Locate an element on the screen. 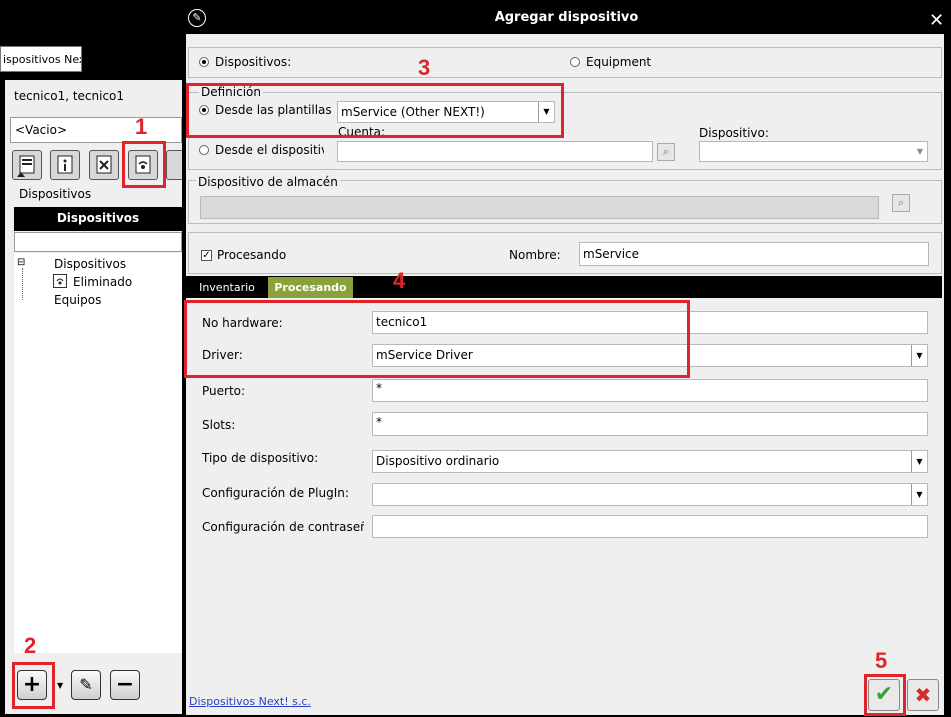 This screenshot has width=951, height=717. wireless-device-icon is located at coordinates (60, 281).